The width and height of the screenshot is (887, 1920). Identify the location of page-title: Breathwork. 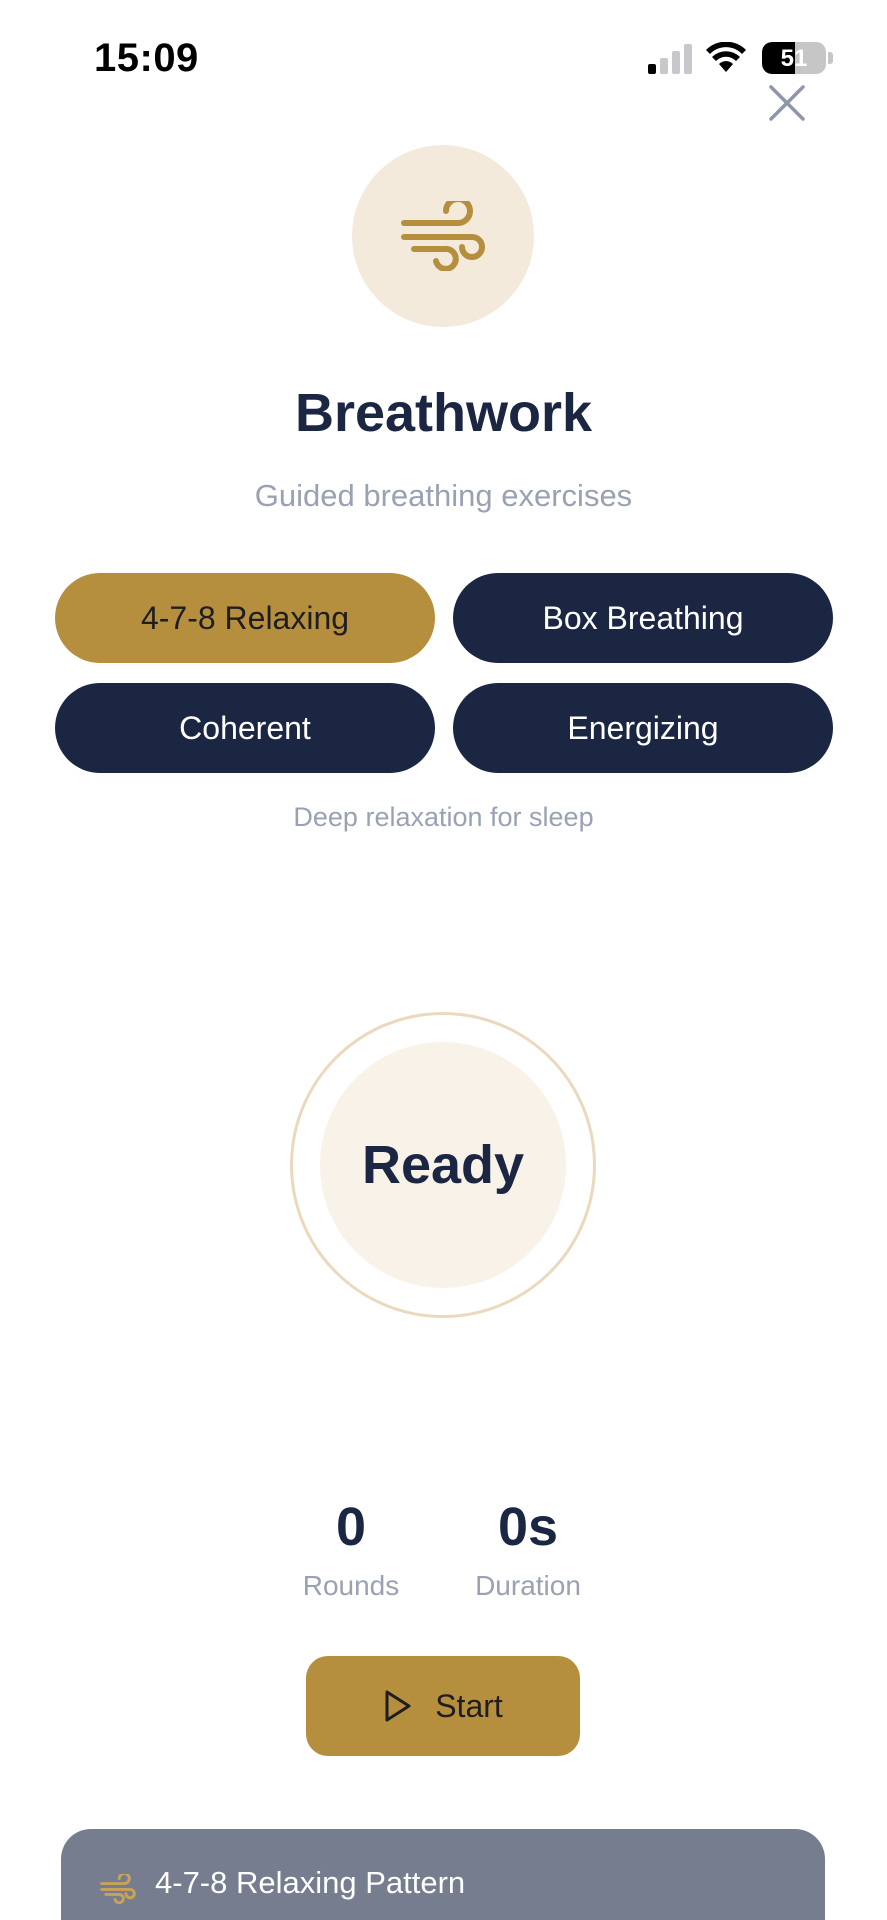
(443, 413).